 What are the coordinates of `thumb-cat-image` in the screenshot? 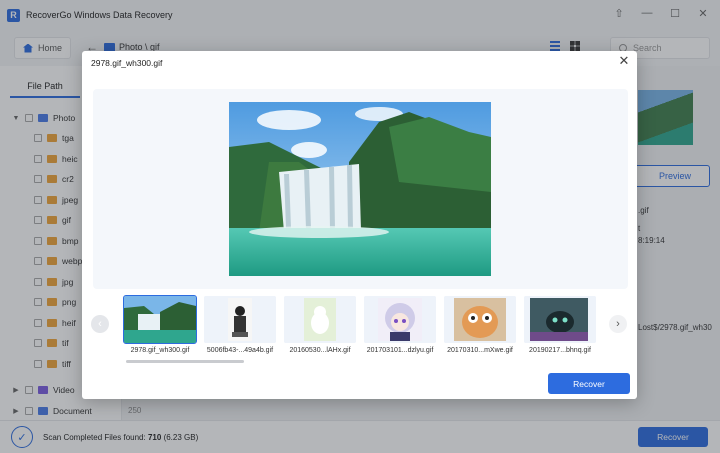 It's located at (560, 319).